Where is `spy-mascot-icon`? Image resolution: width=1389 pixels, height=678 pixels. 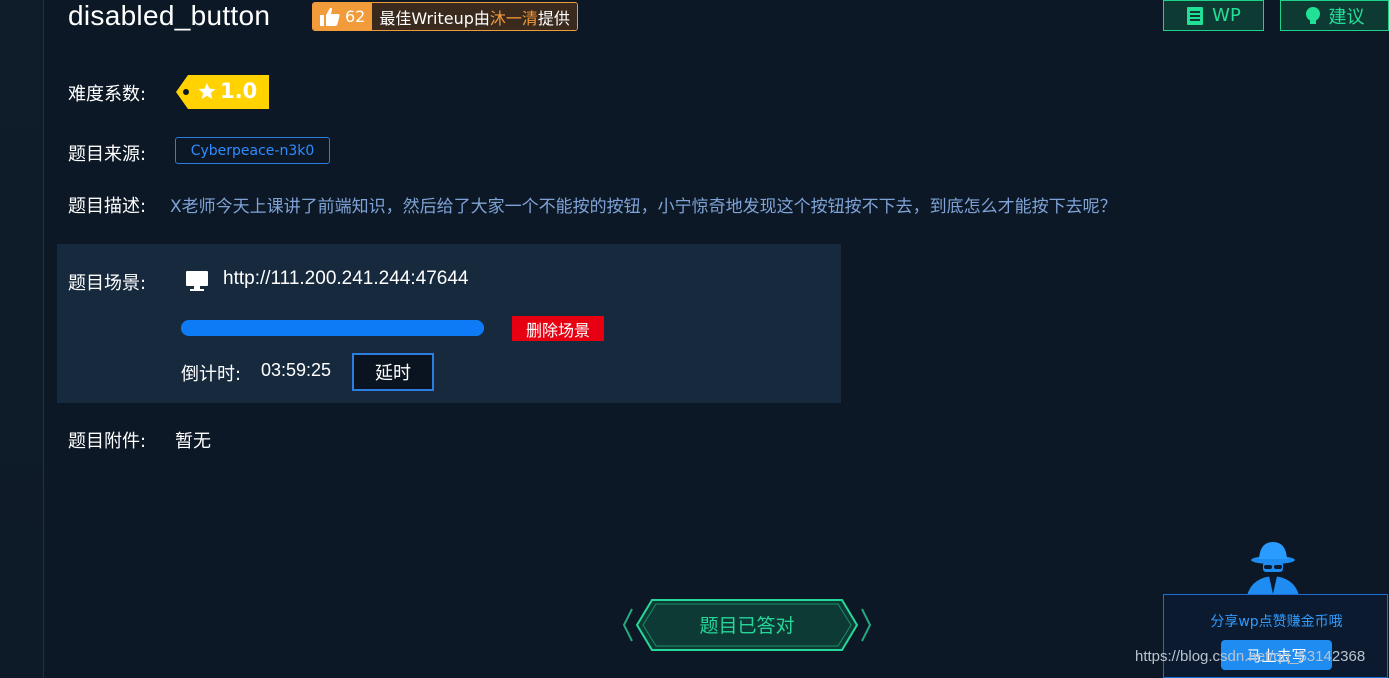
spy-mascot-icon is located at coordinates (1273, 572).